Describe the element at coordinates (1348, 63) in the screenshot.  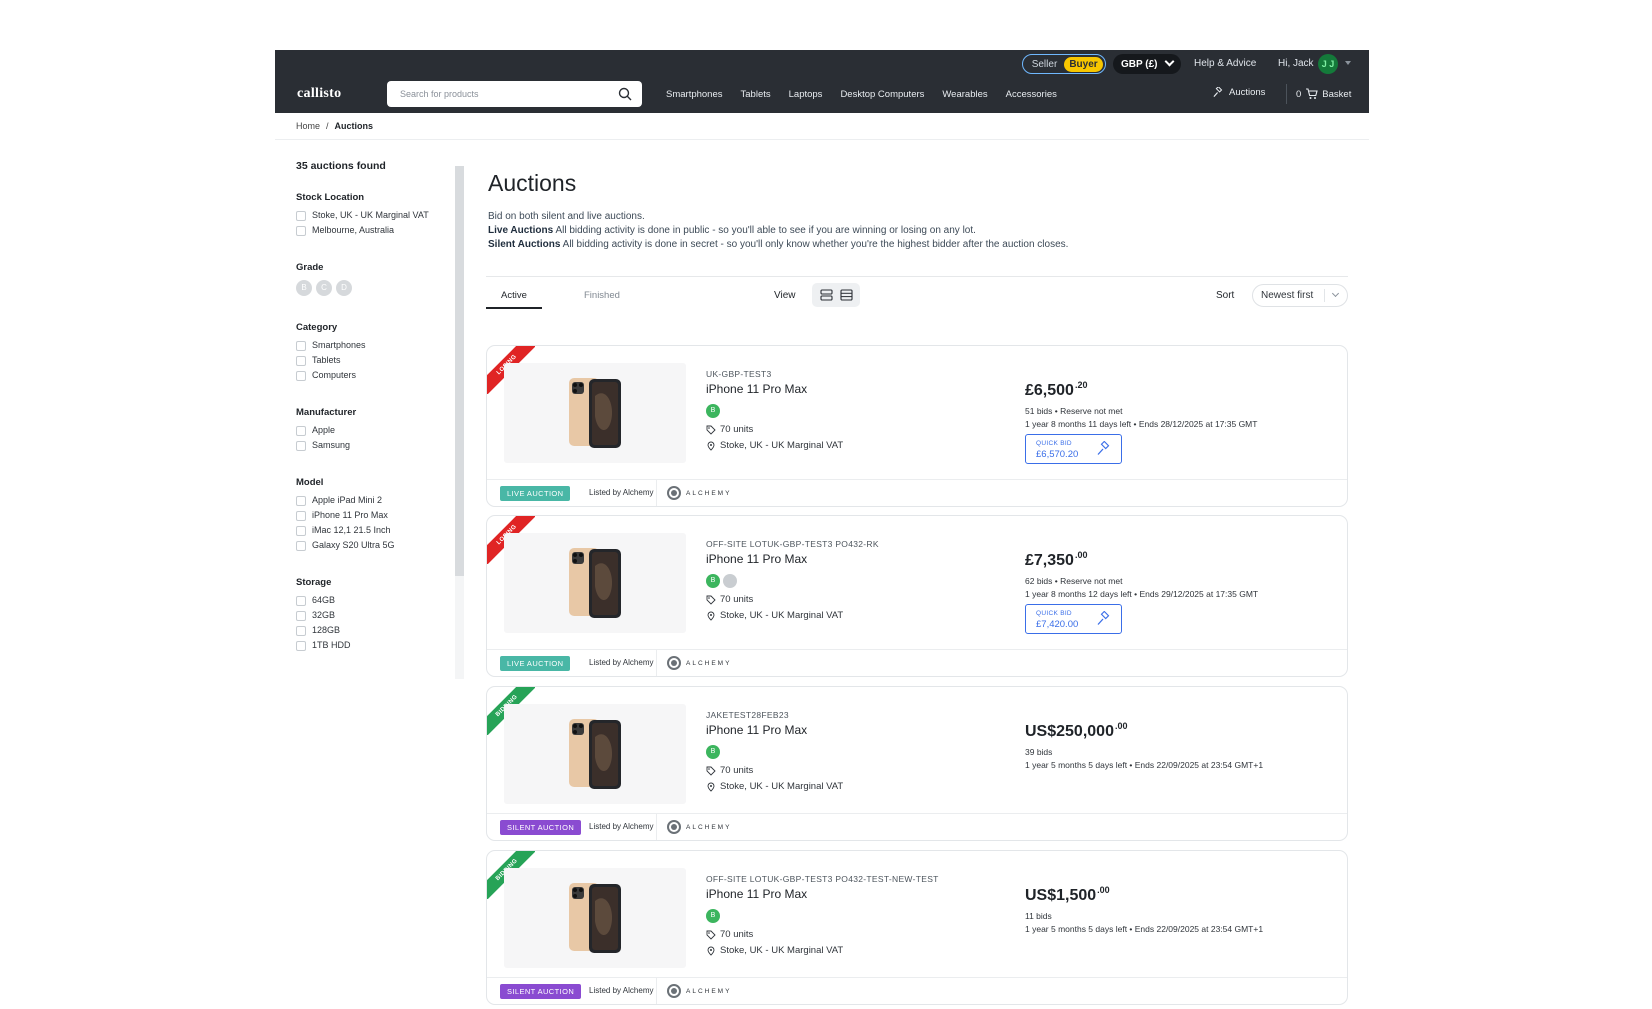
I see `account-menu-caret-icon` at that location.